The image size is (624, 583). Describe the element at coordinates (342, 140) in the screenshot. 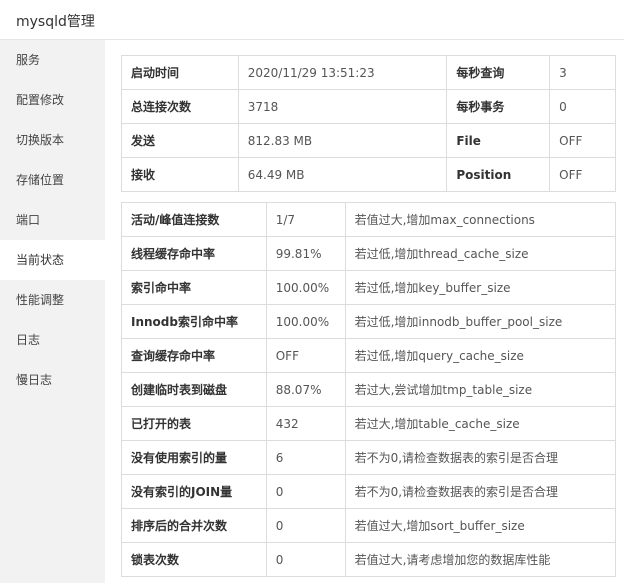

I see `summary-value: 812.83 MB` at that location.